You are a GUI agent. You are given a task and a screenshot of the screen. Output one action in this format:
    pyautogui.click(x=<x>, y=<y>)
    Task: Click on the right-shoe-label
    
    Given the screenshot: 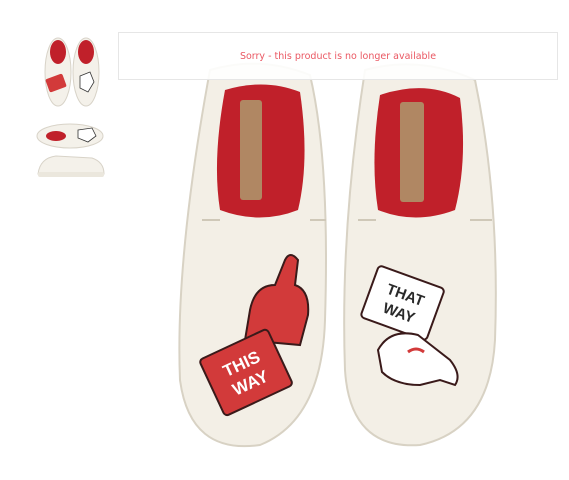 What is the action you would take?
    pyautogui.click(x=412, y=152)
    